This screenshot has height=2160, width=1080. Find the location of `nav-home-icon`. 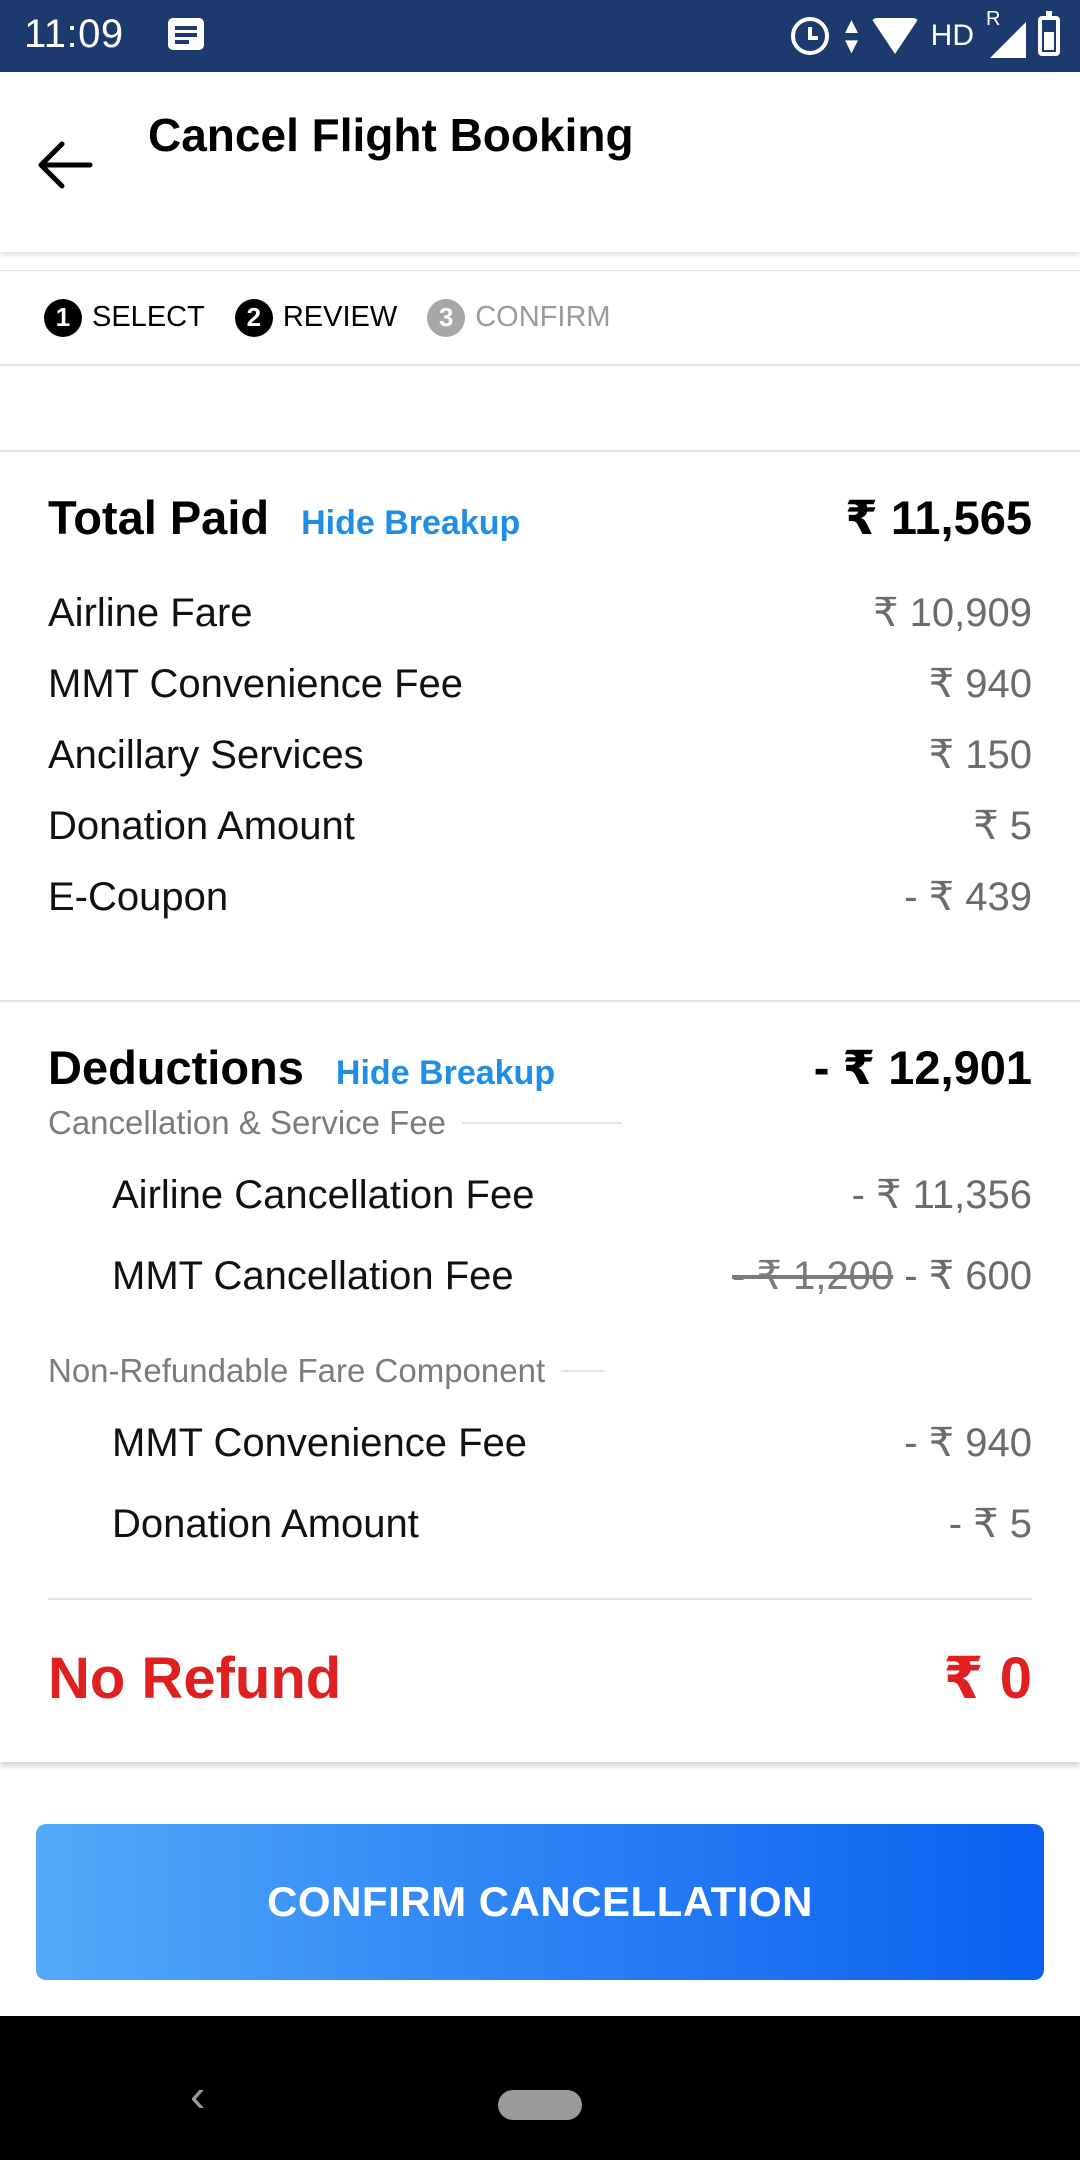

nav-home-icon is located at coordinates (540, 2105).